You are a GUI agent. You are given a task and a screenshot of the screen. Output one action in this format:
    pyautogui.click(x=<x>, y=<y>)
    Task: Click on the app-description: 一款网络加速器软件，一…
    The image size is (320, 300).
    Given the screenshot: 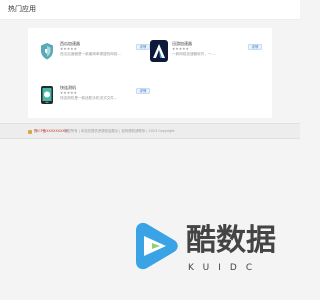 What is the action you would take?
    pyautogui.click(x=194, y=54)
    